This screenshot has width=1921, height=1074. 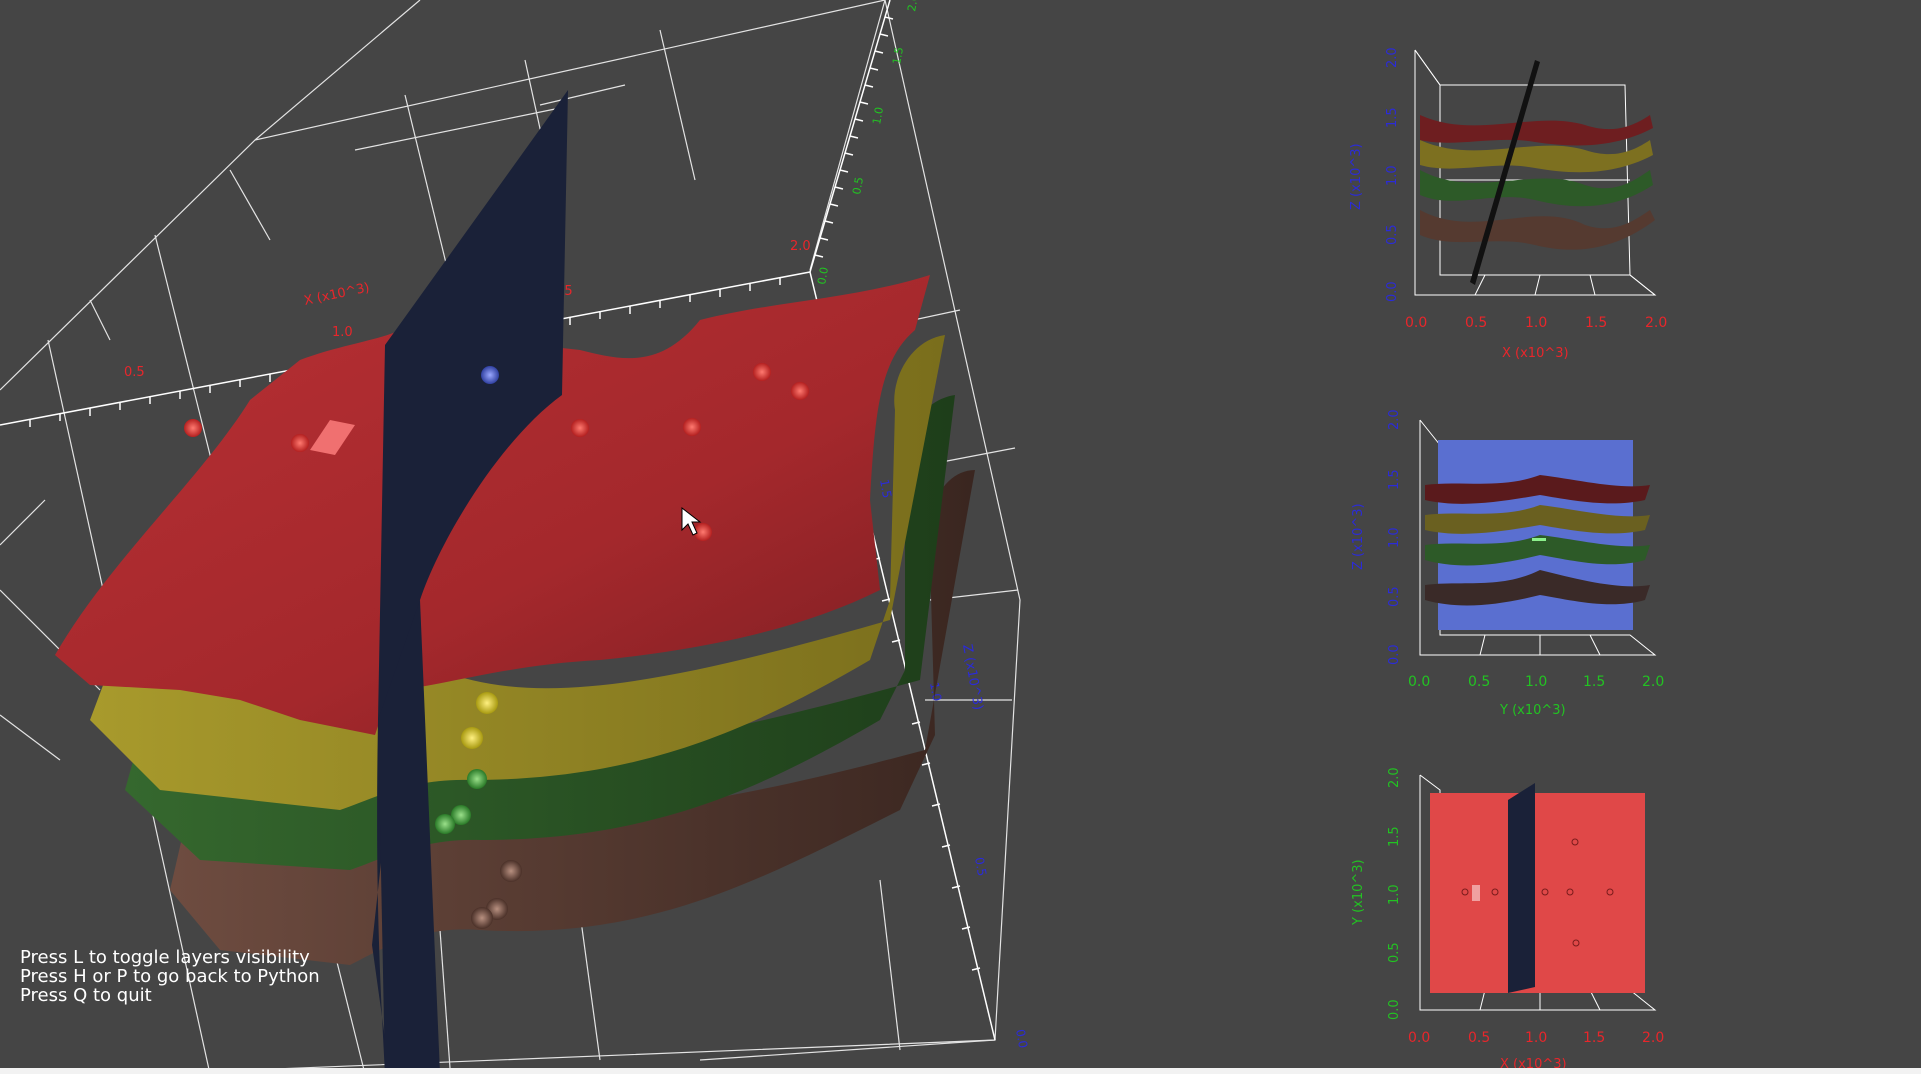 I want to click on yz-highlight, so click(x=1539, y=539).